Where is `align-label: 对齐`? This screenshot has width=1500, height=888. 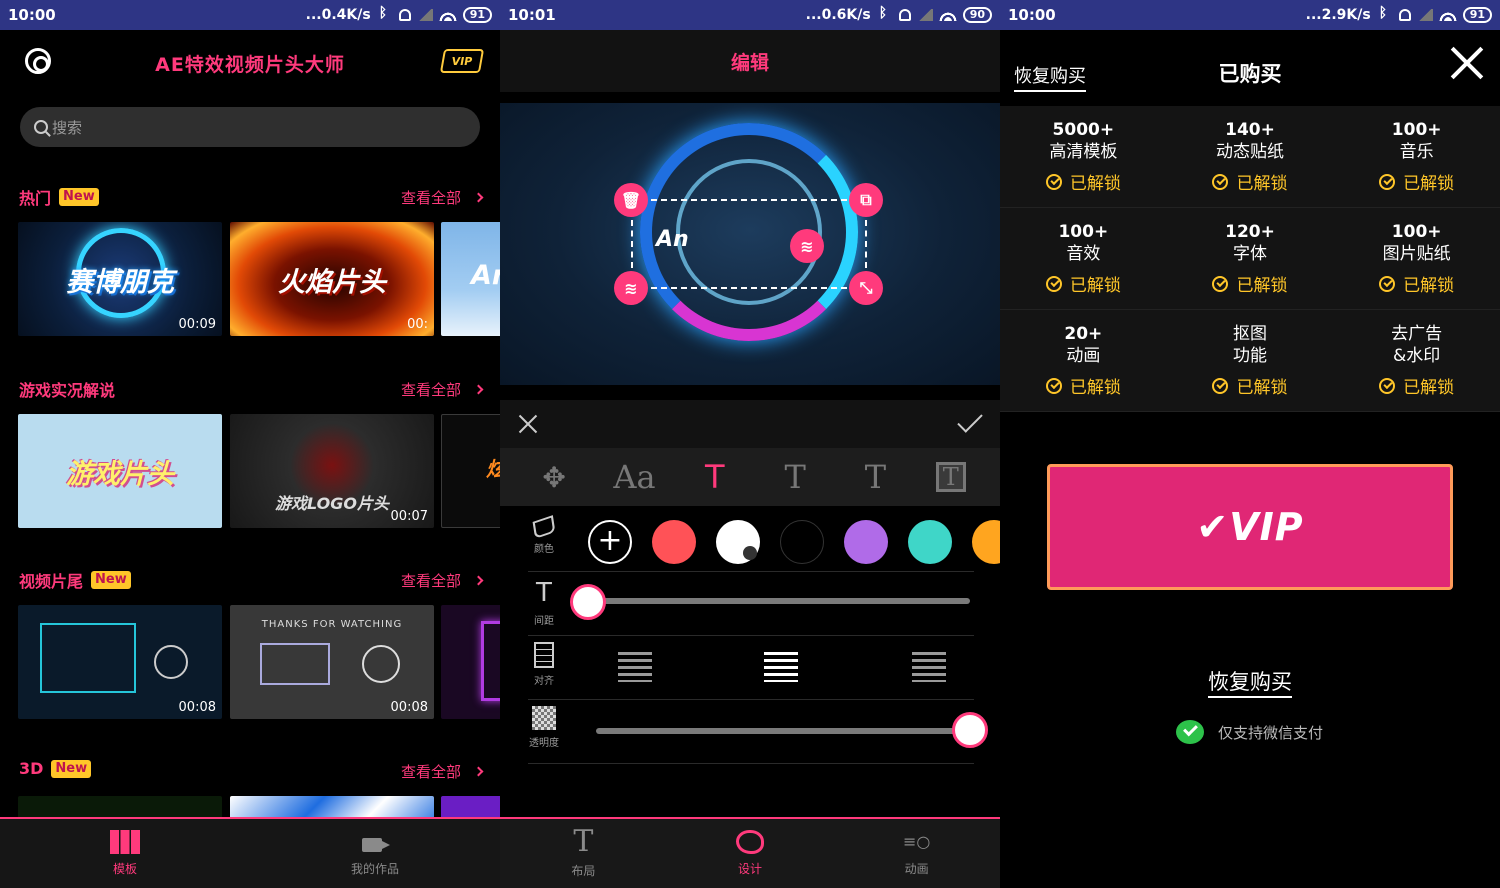
align-label: 对齐 is located at coordinates (544, 661).